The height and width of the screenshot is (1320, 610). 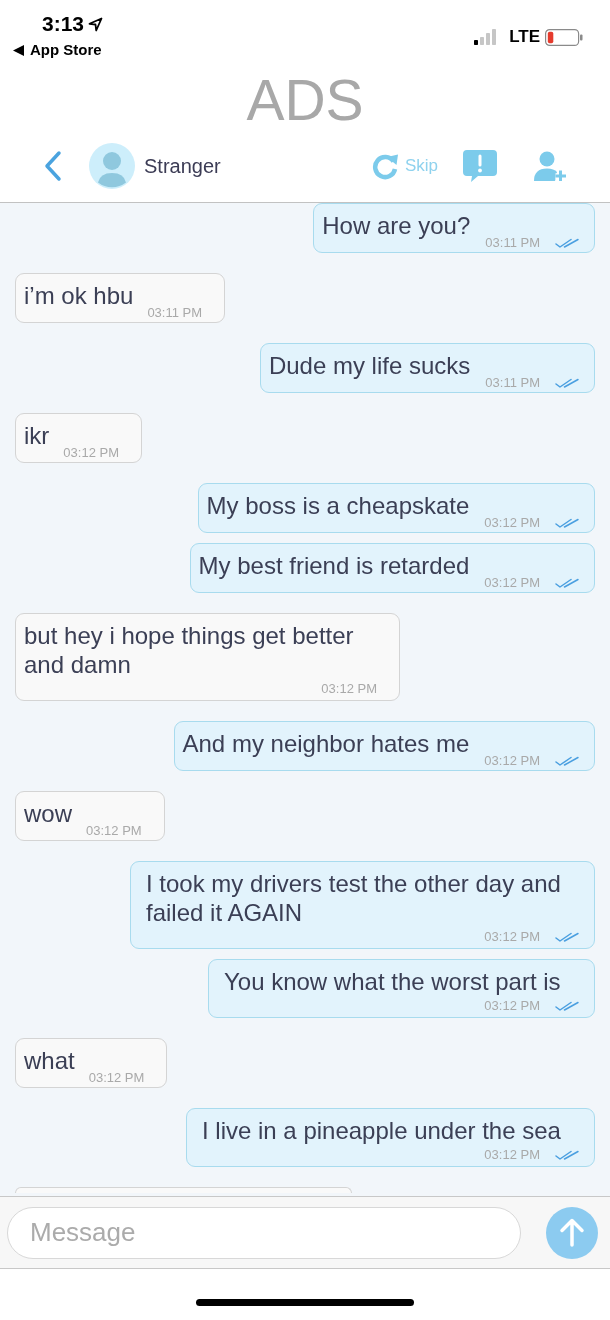 What do you see at coordinates (369, 365) in the screenshot?
I see `message-text: Dude my life sucks` at bounding box center [369, 365].